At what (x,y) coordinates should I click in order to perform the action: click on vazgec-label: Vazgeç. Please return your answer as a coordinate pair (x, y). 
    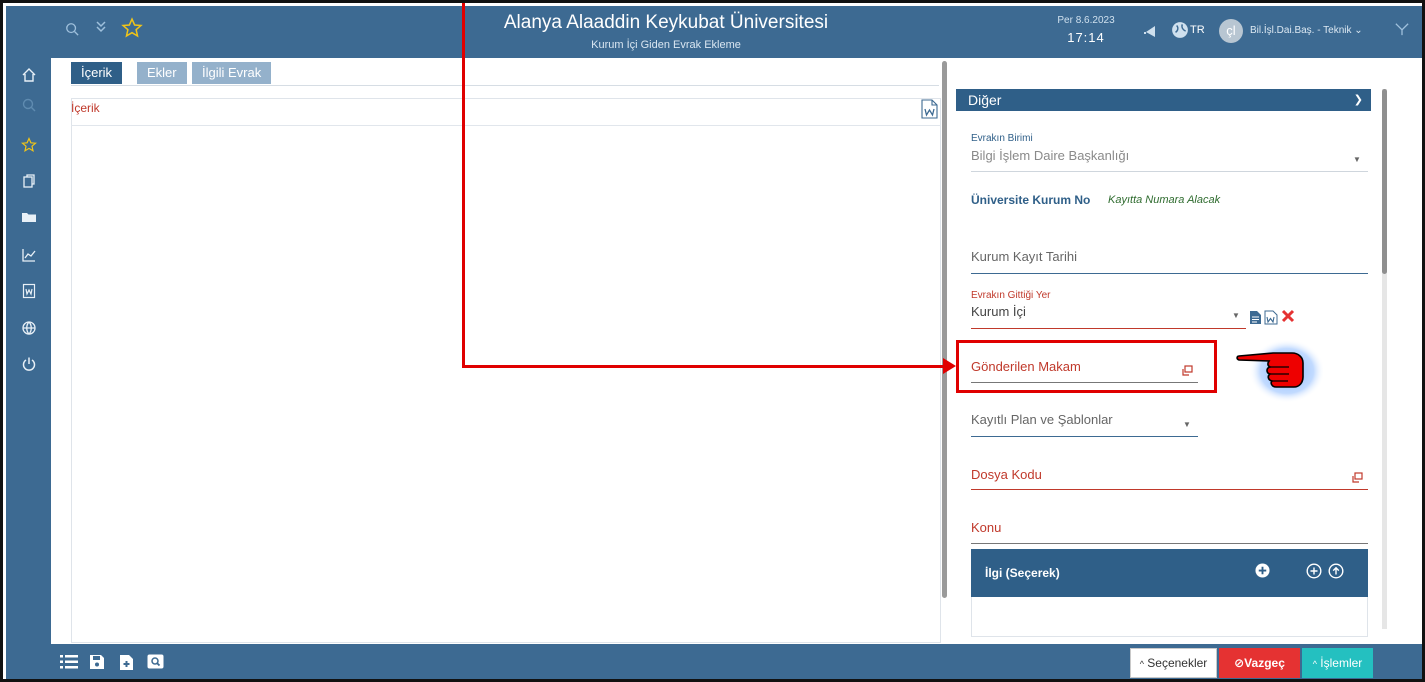
    Looking at the image, I should click on (1264, 663).